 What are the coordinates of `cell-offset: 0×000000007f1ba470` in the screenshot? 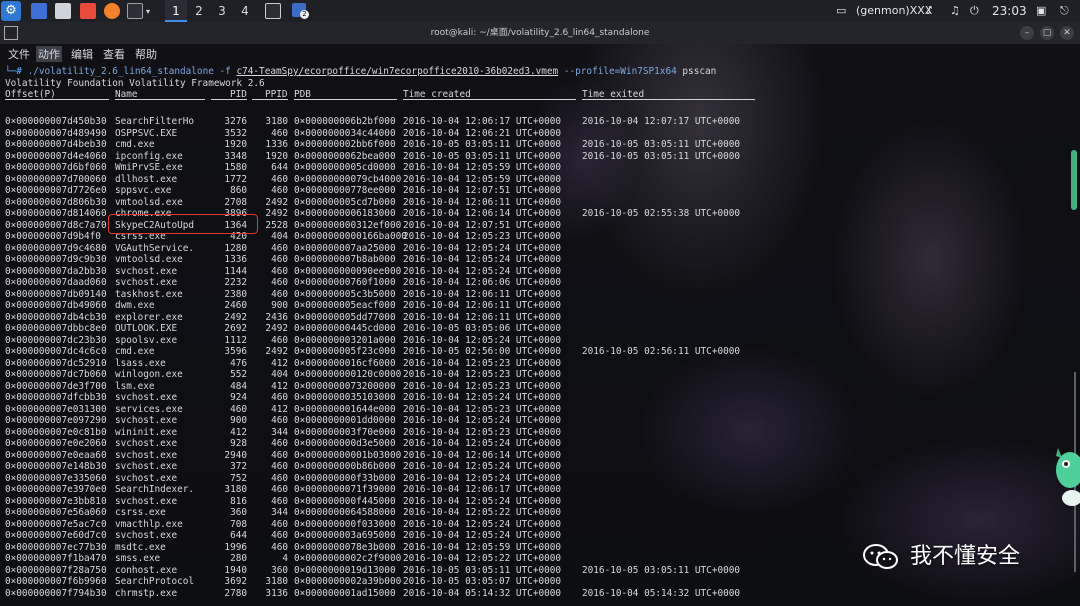 It's located at (56, 558).